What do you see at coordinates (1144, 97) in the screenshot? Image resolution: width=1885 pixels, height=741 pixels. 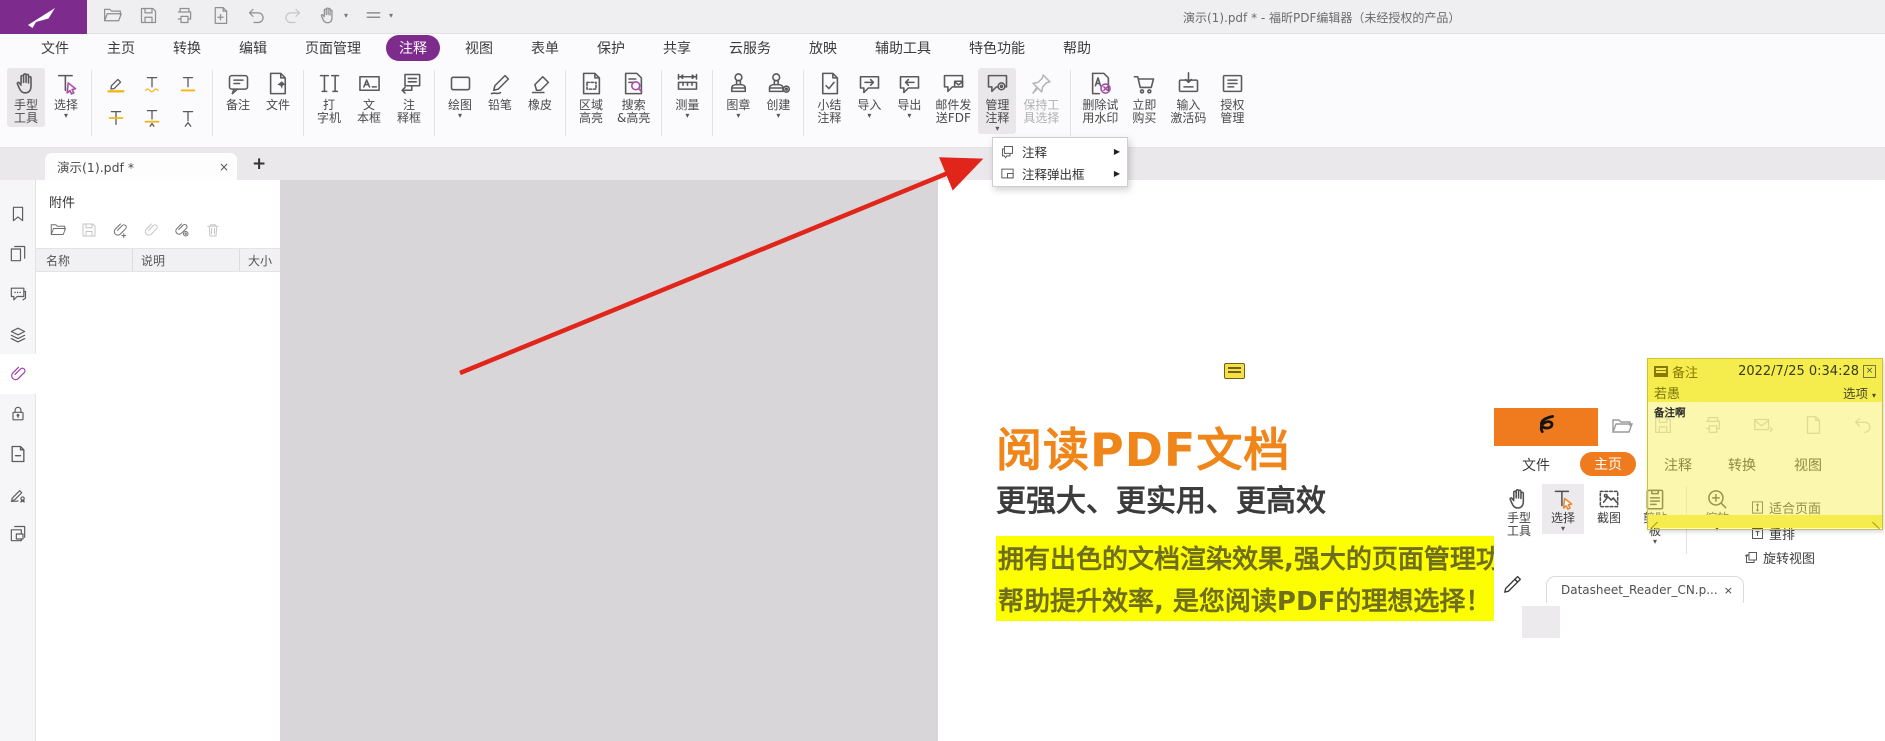 I see `buy-now-button: 立即 购买` at bounding box center [1144, 97].